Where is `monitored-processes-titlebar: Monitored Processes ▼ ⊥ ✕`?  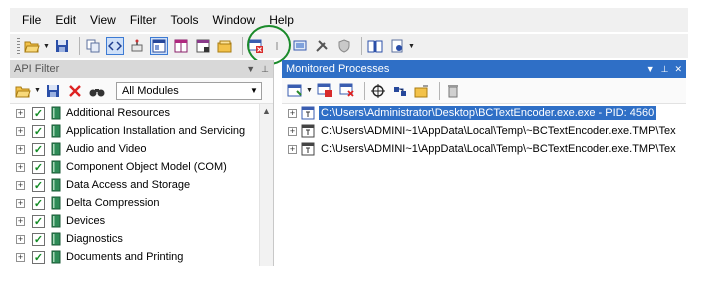
monitored-processes-titlebar: Monitored Processes ▼ ⊥ ✕ is located at coordinates (484, 69).